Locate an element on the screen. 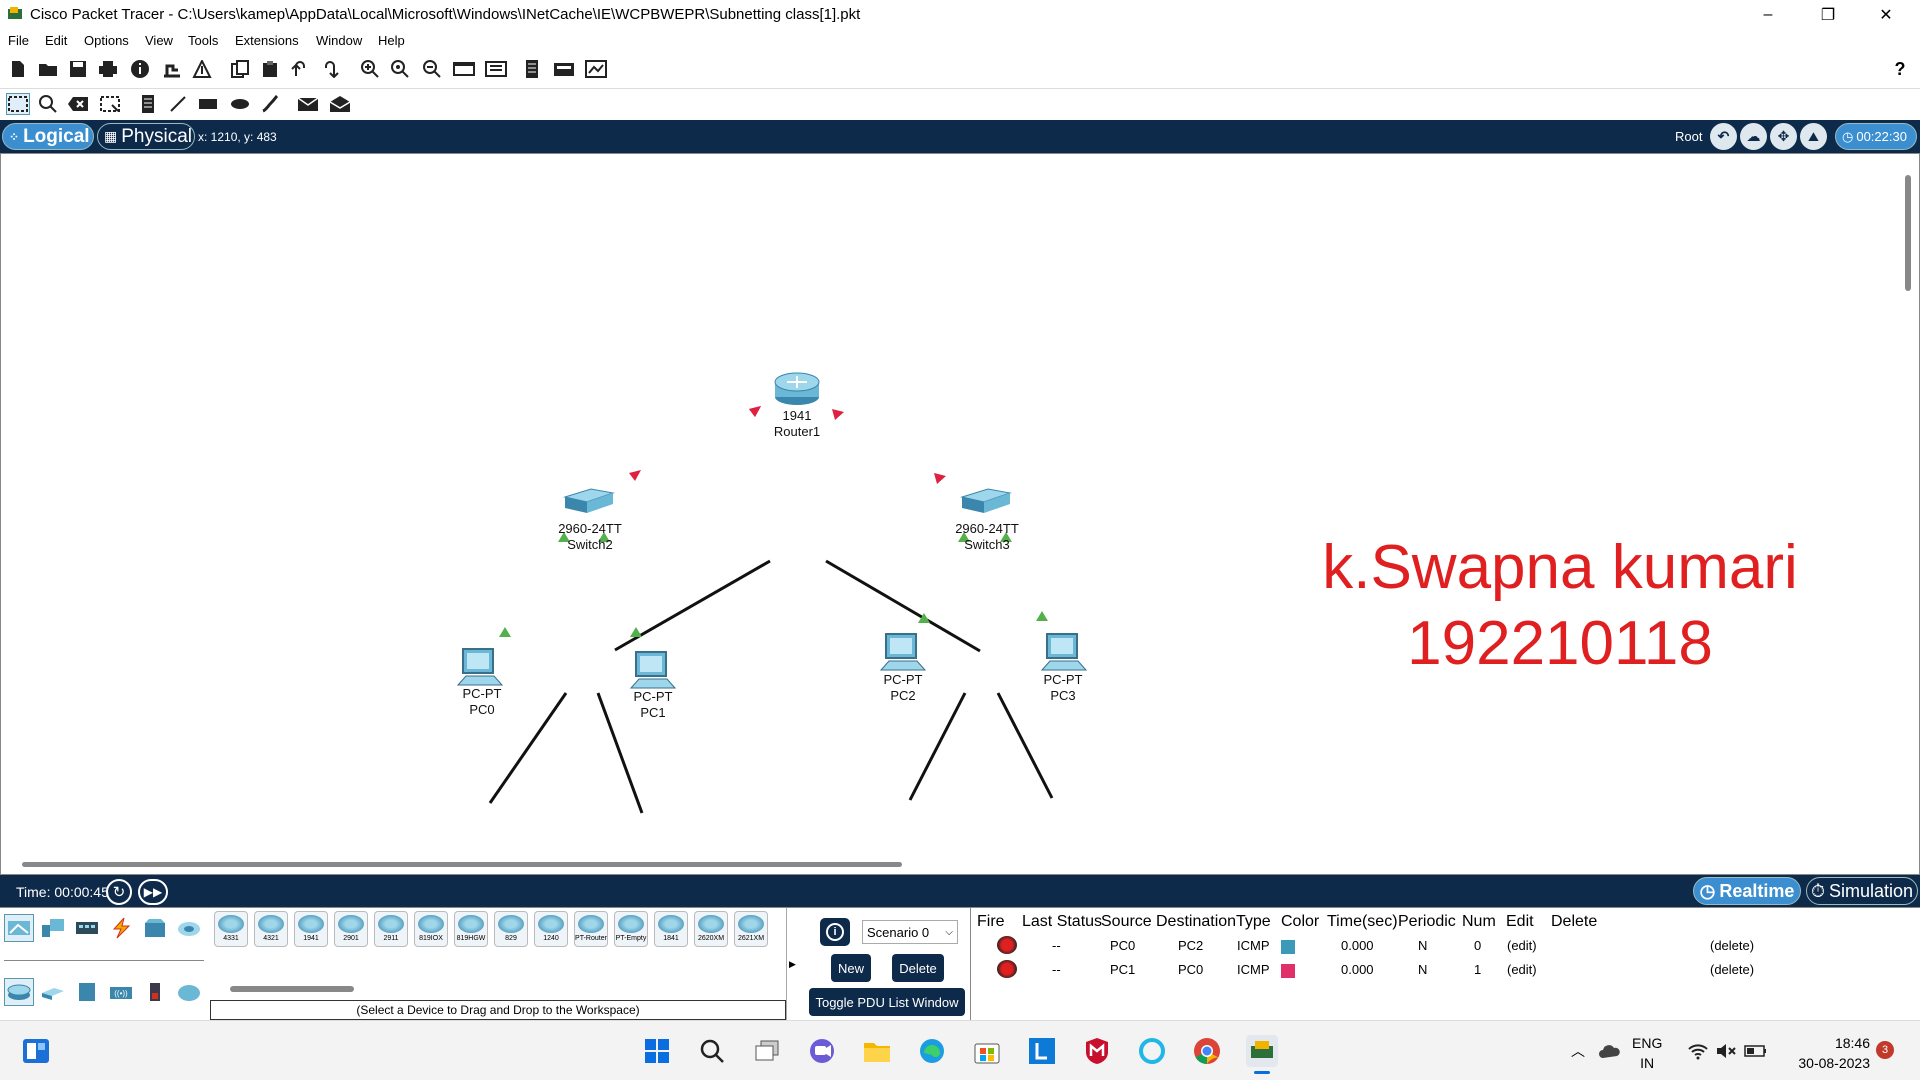 This screenshot has width=1920, height=1080. device-model-tile: 1941 is located at coordinates (311, 929).